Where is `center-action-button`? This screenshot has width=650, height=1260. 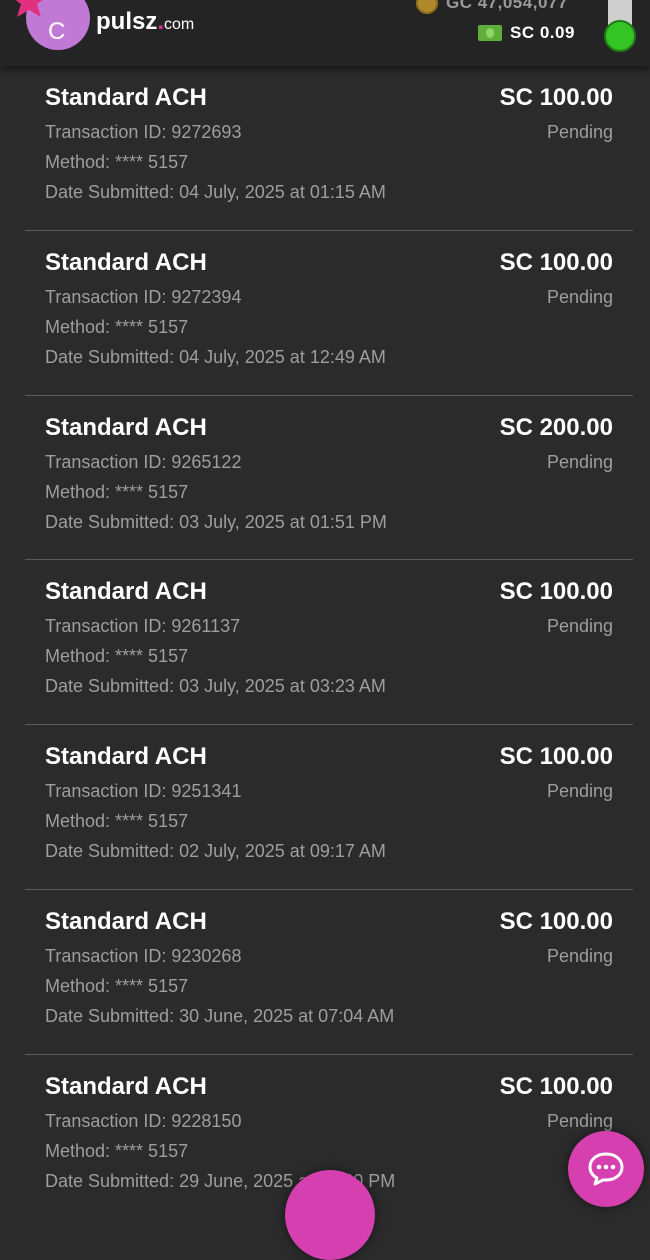
center-action-button is located at coordinates (330, 1215).